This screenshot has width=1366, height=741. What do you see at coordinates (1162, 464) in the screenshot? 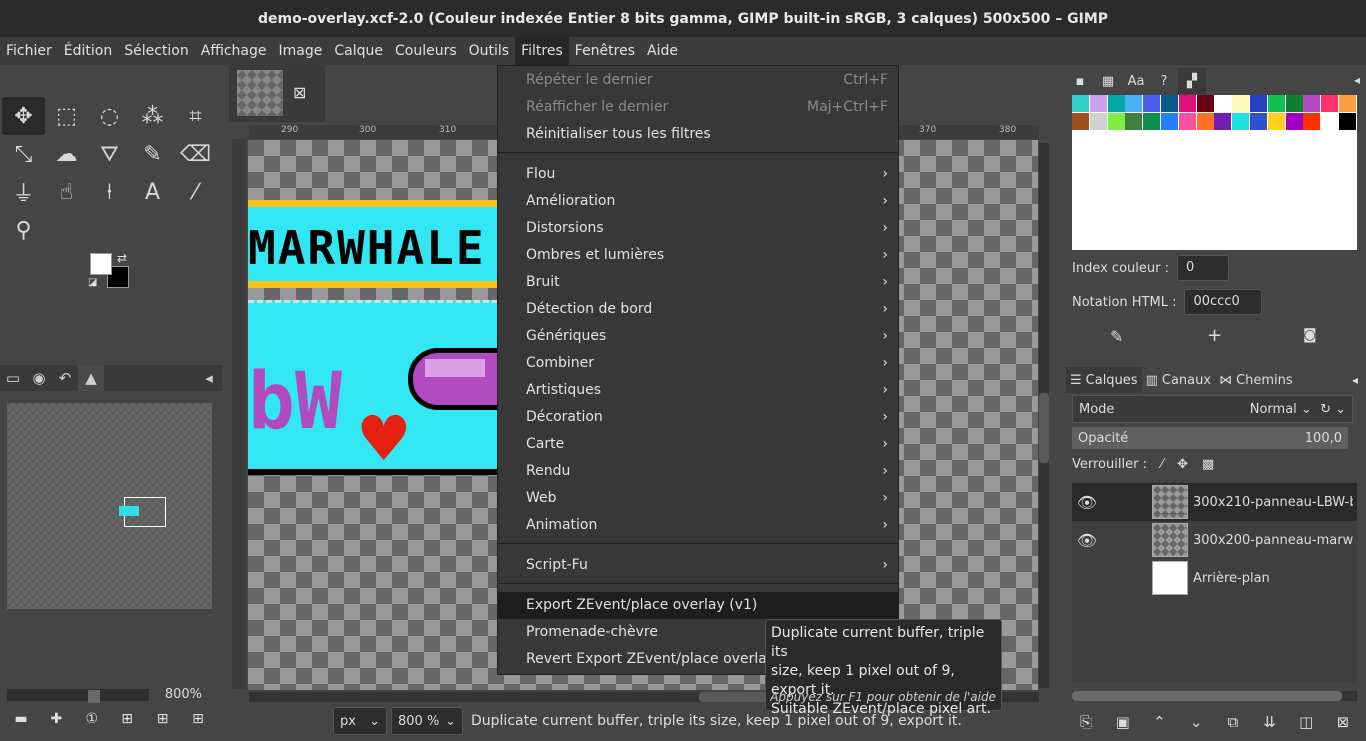
I see `lock-pixels-icon: ⁄` at bounding box center [1162, 464].